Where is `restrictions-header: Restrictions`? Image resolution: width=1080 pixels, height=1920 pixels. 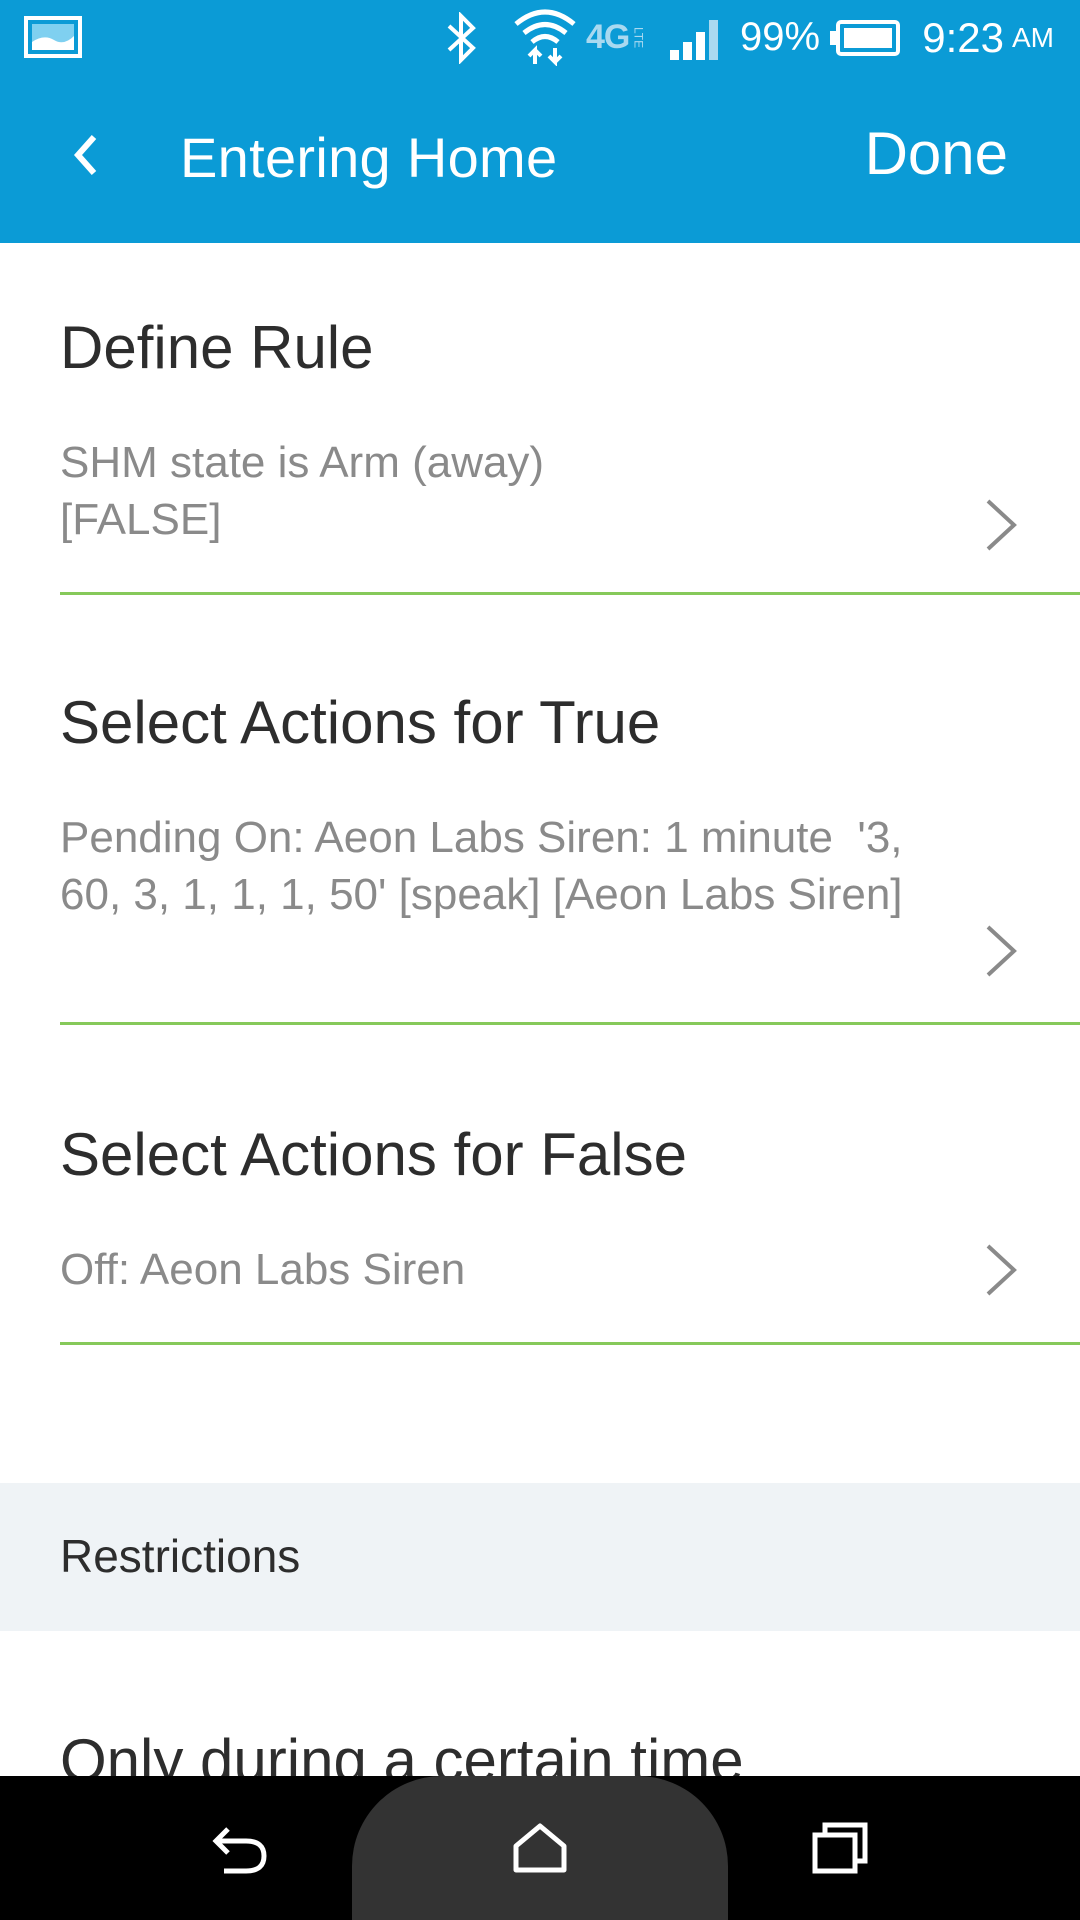
restrictions-header: Restrictions is located at coordinates (540, 1557).